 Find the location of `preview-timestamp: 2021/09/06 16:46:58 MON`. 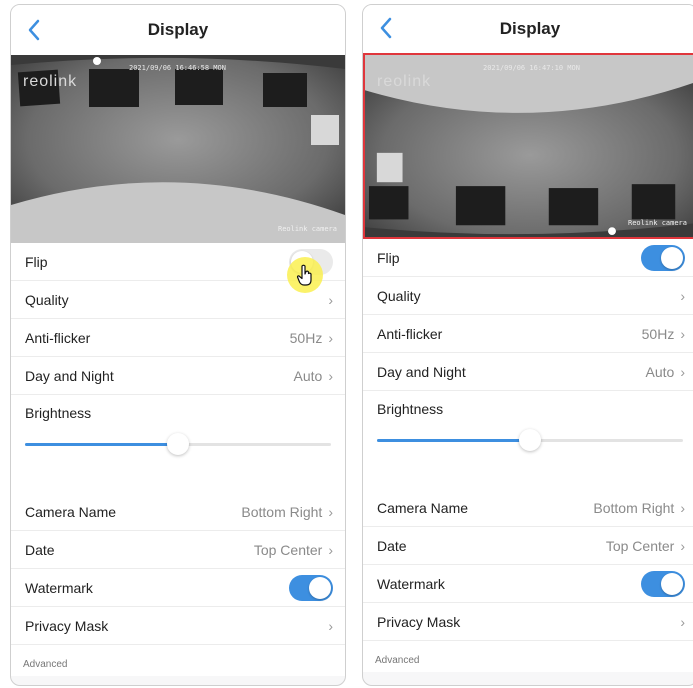

preview-timestamp: 2021/09/06 16:46:58 MON is located at coordinates (177, 68).